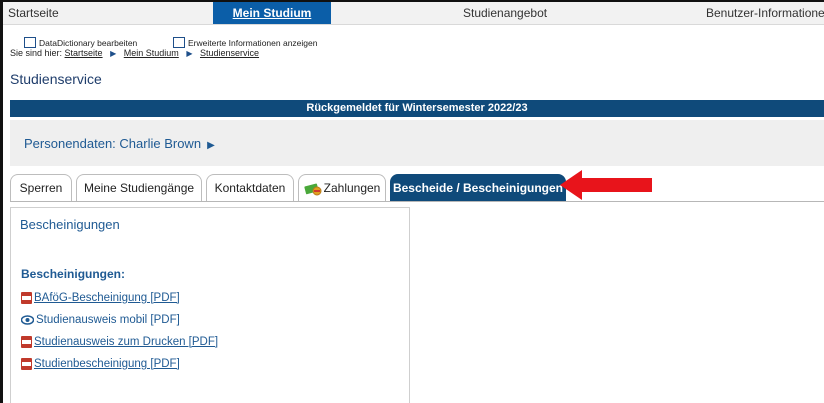 The height and width of the screenshot is (403, 824). I want to click on datadictionary-option: DataDictionary bearbeiten, so click(80, 42).